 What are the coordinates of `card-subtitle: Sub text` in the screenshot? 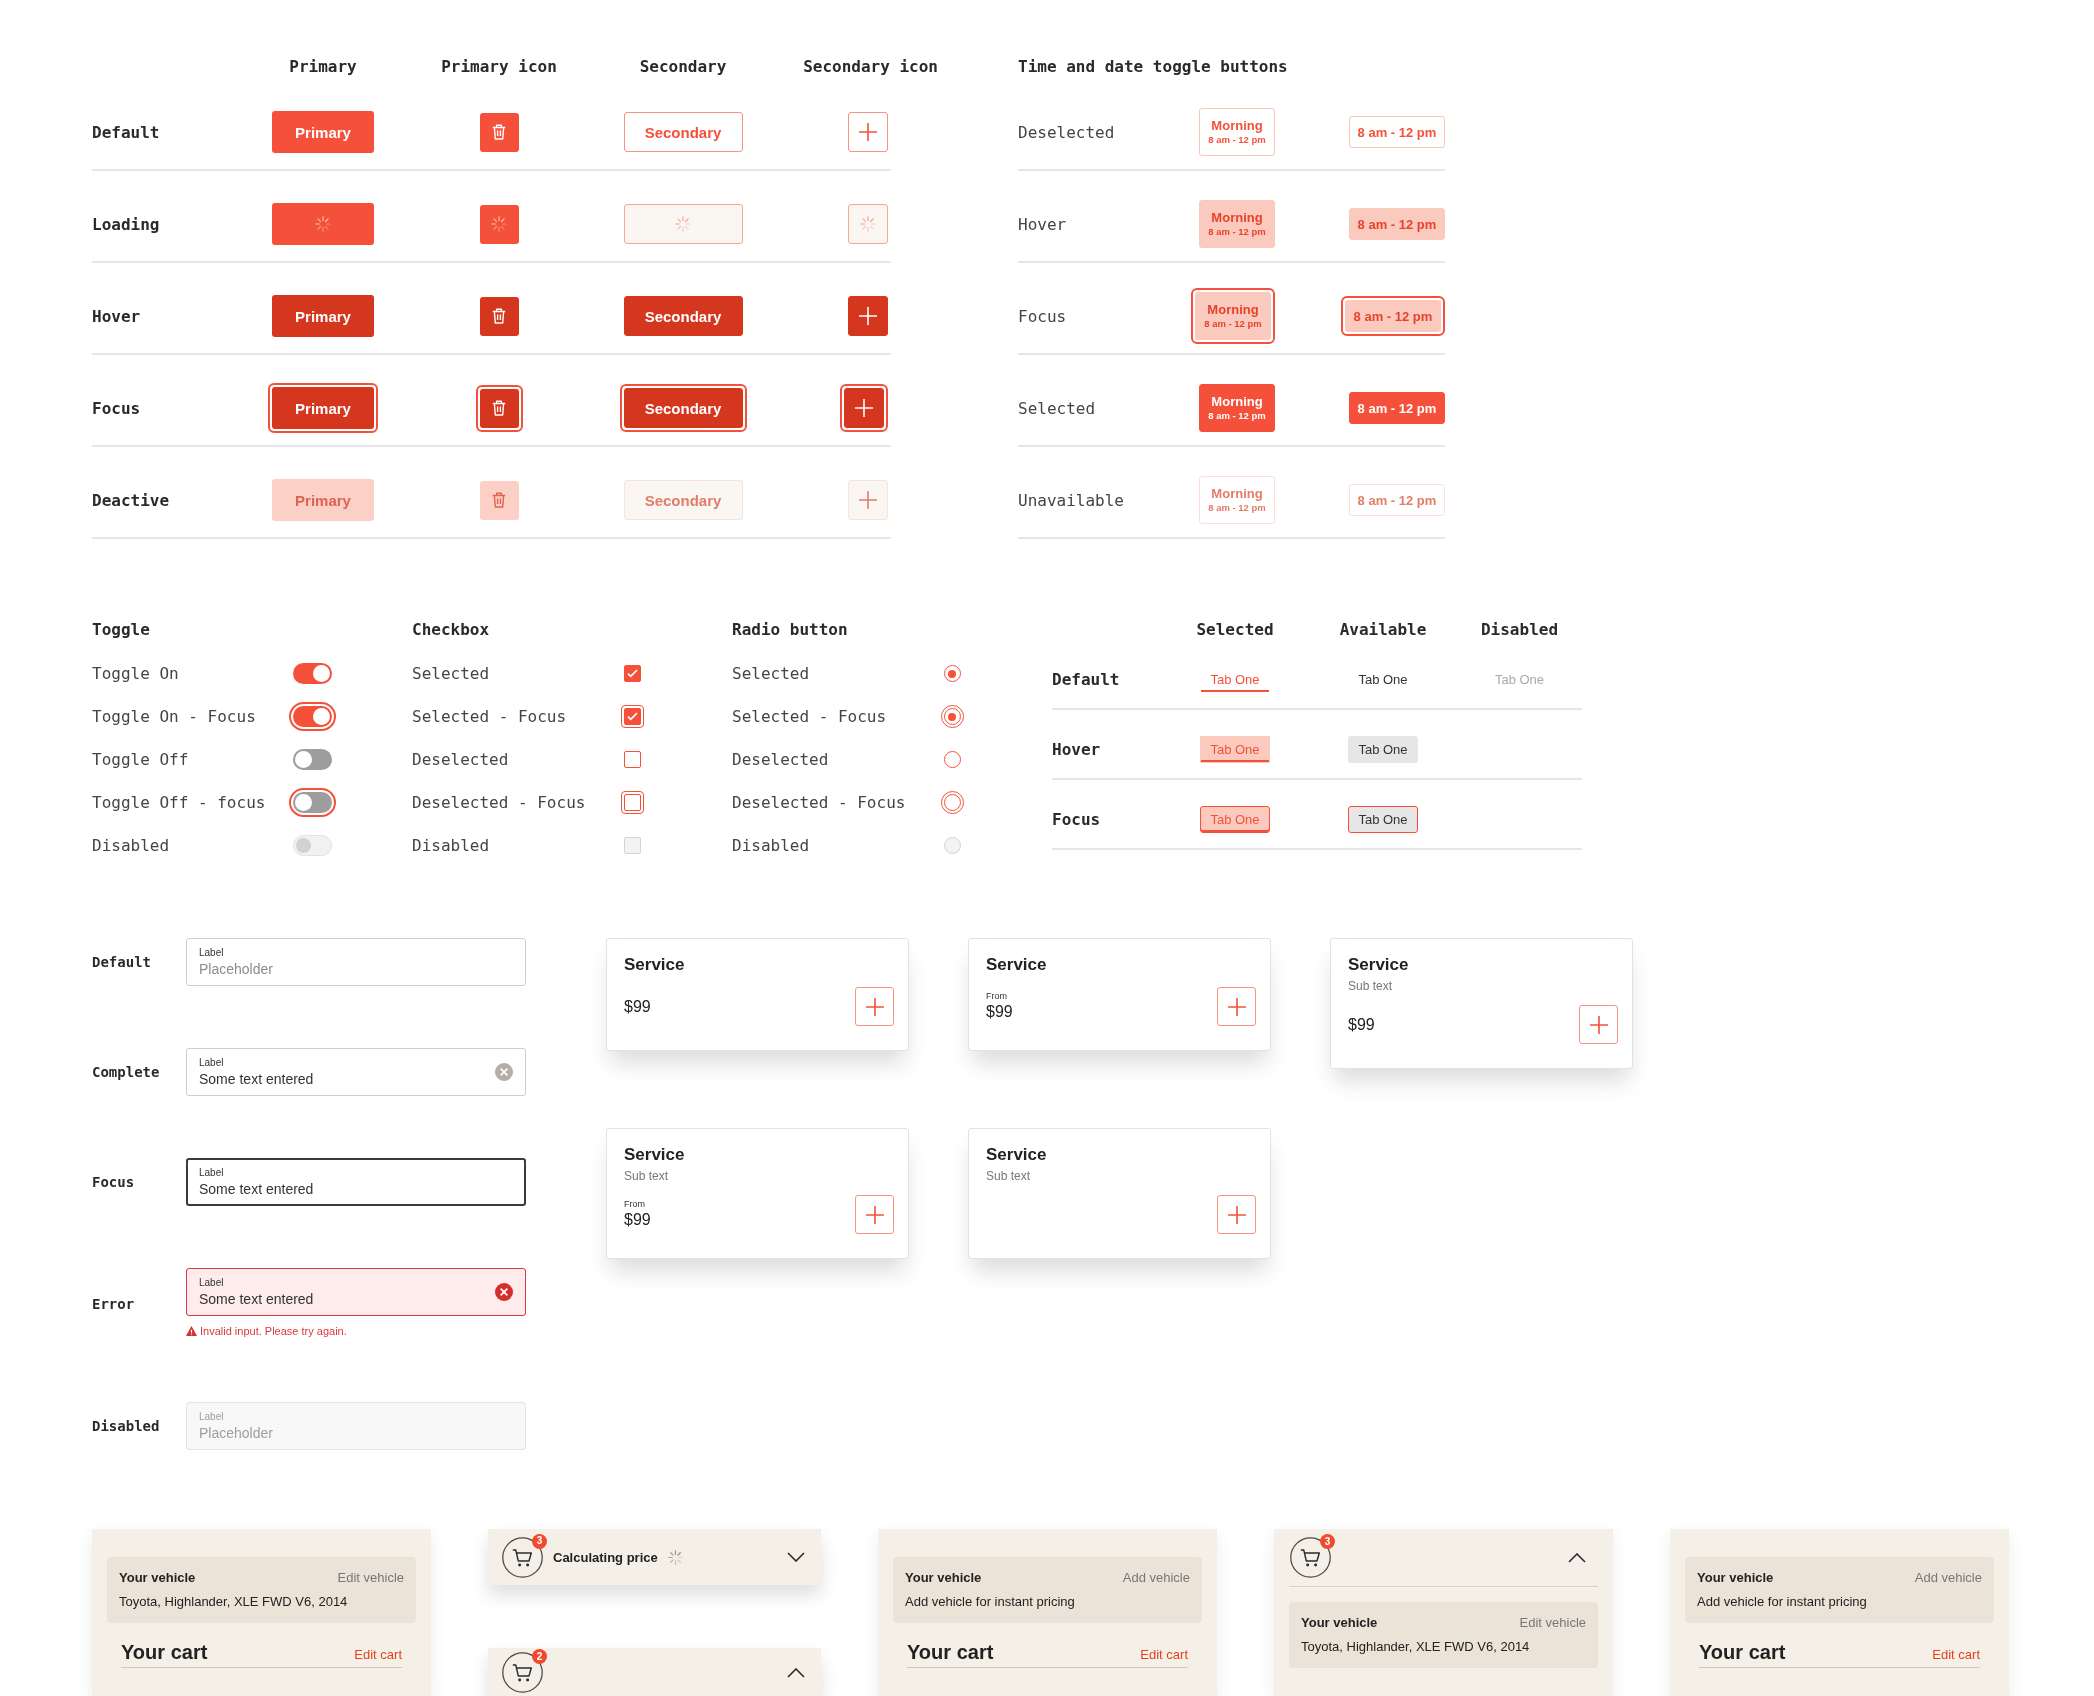 It's located at (646, 1176).